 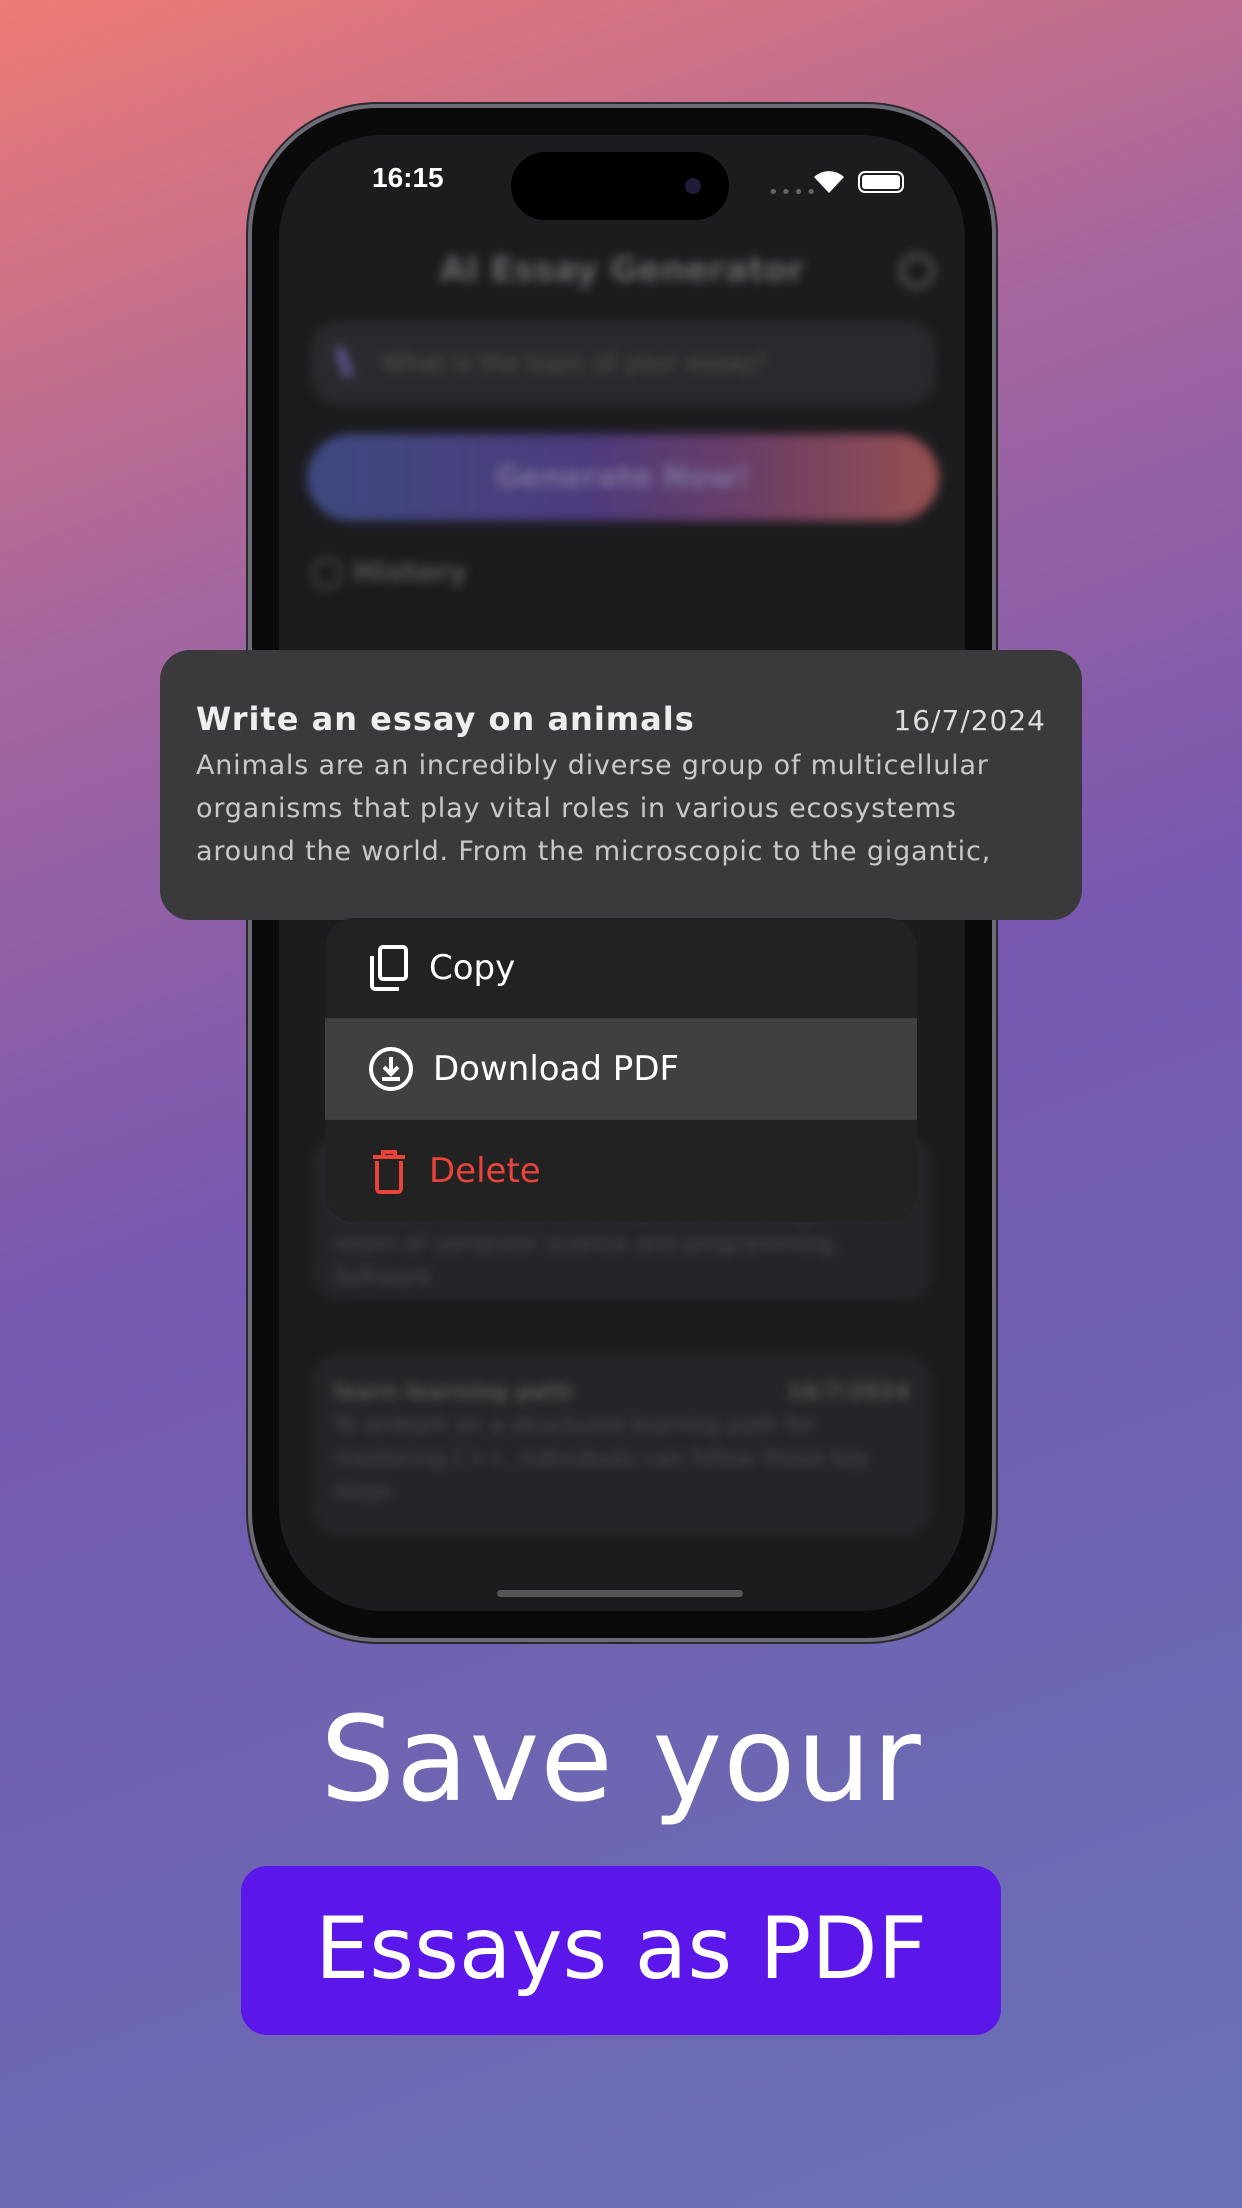 I want to click on camera-icon, so click(x=693, y=186).